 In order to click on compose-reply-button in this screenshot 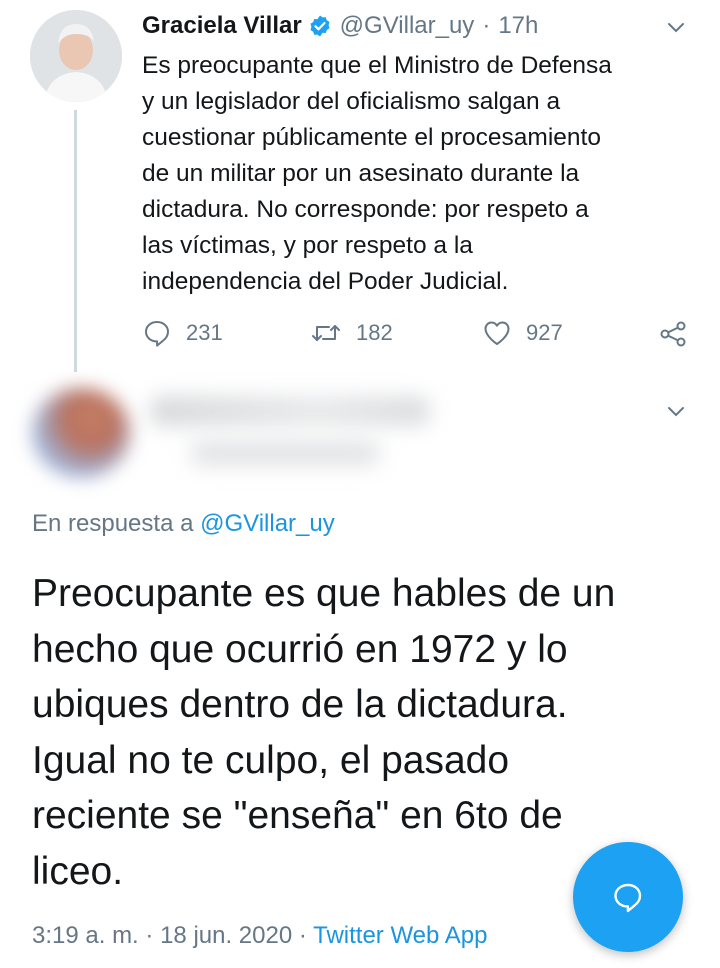, I will do `click(628, 897)`.